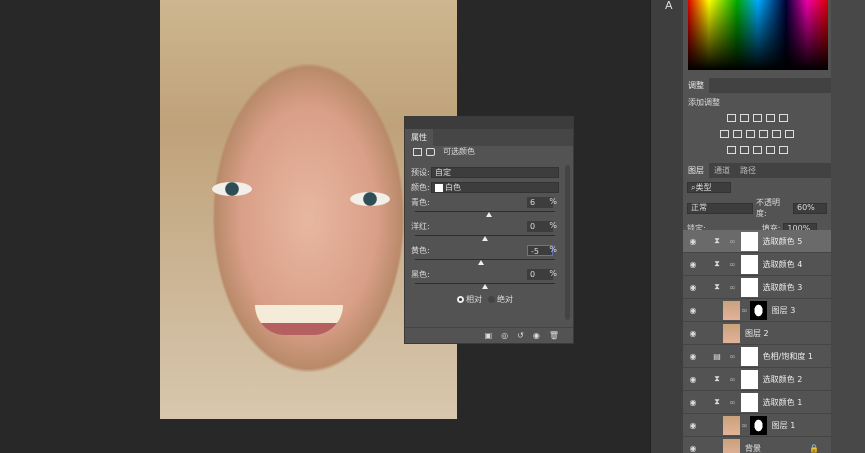 Image resolution: width=865 pixels, height=453 pixels. Describe the element at coordinates (489, 123) in the screenshot. I see `panel-titlebar` at that location.